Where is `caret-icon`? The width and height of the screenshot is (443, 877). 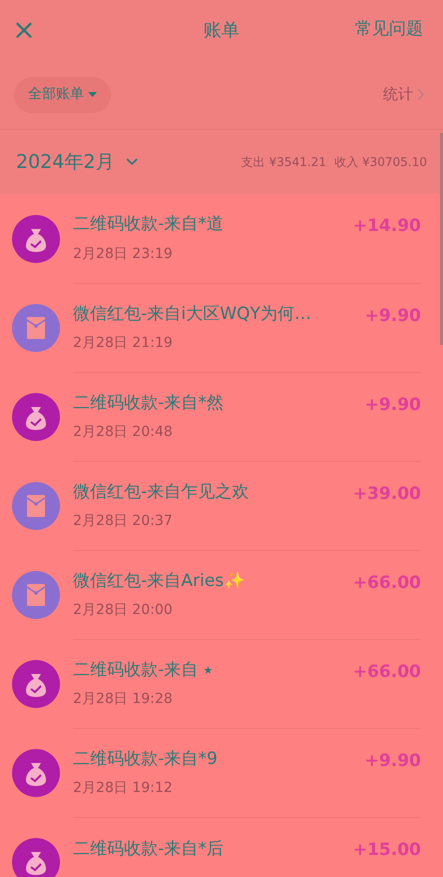 caret-icon is located at coordinates (92, 95).